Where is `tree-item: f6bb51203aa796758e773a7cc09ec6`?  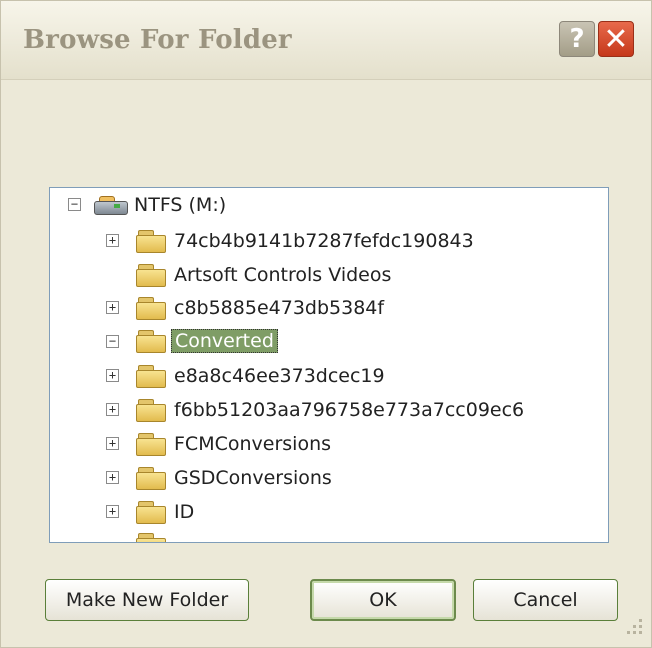 tree-item: f6bb51203aa796758e773a7cc09ec6 is located at coordinates (349, 410).